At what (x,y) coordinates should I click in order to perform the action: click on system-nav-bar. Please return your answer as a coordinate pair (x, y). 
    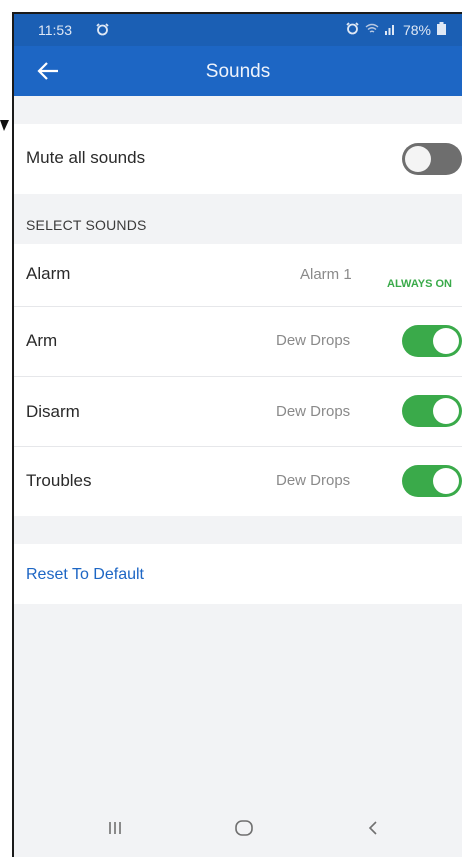
    Looking at the image, I should click on (238, 833).